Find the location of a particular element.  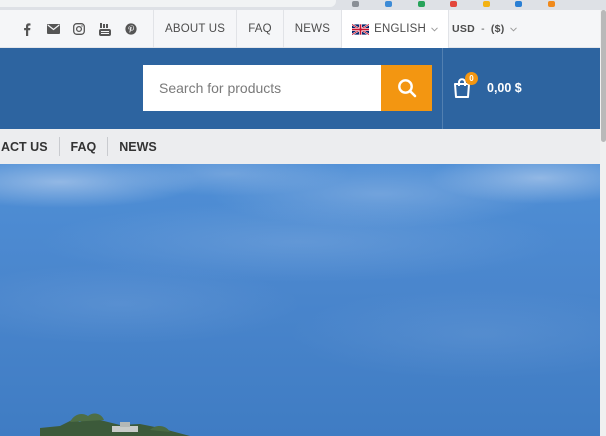

social-links is located at coordinates (79, 29).